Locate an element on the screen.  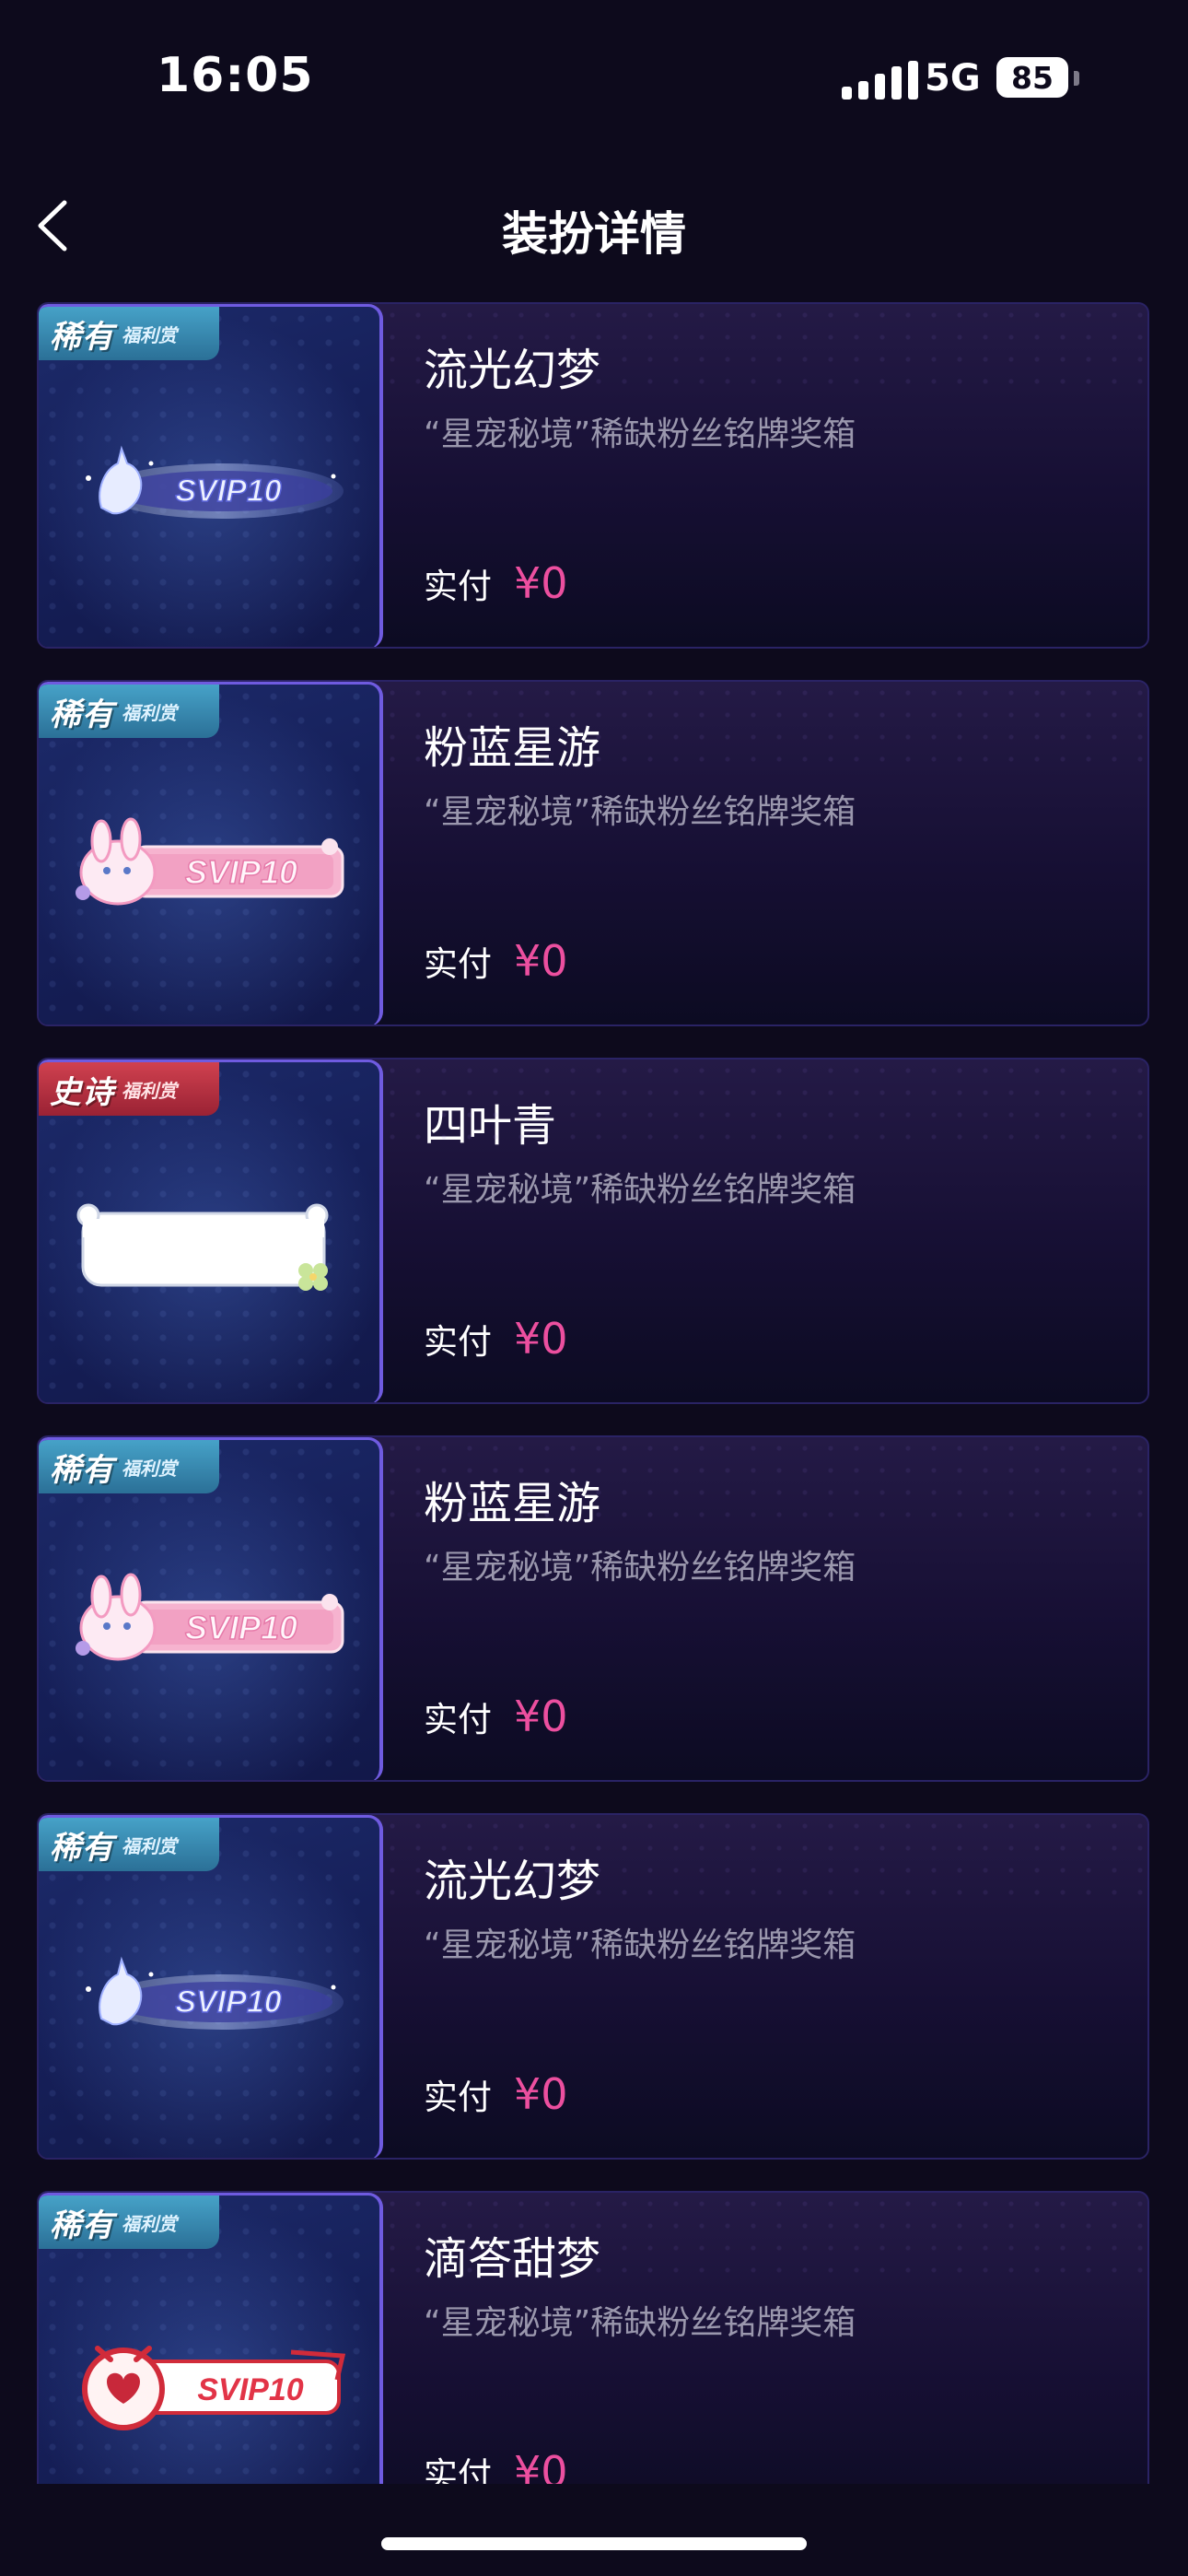
outfit-thumbnail: 史诗 福利赏 is located at coordinates (211, 1231).